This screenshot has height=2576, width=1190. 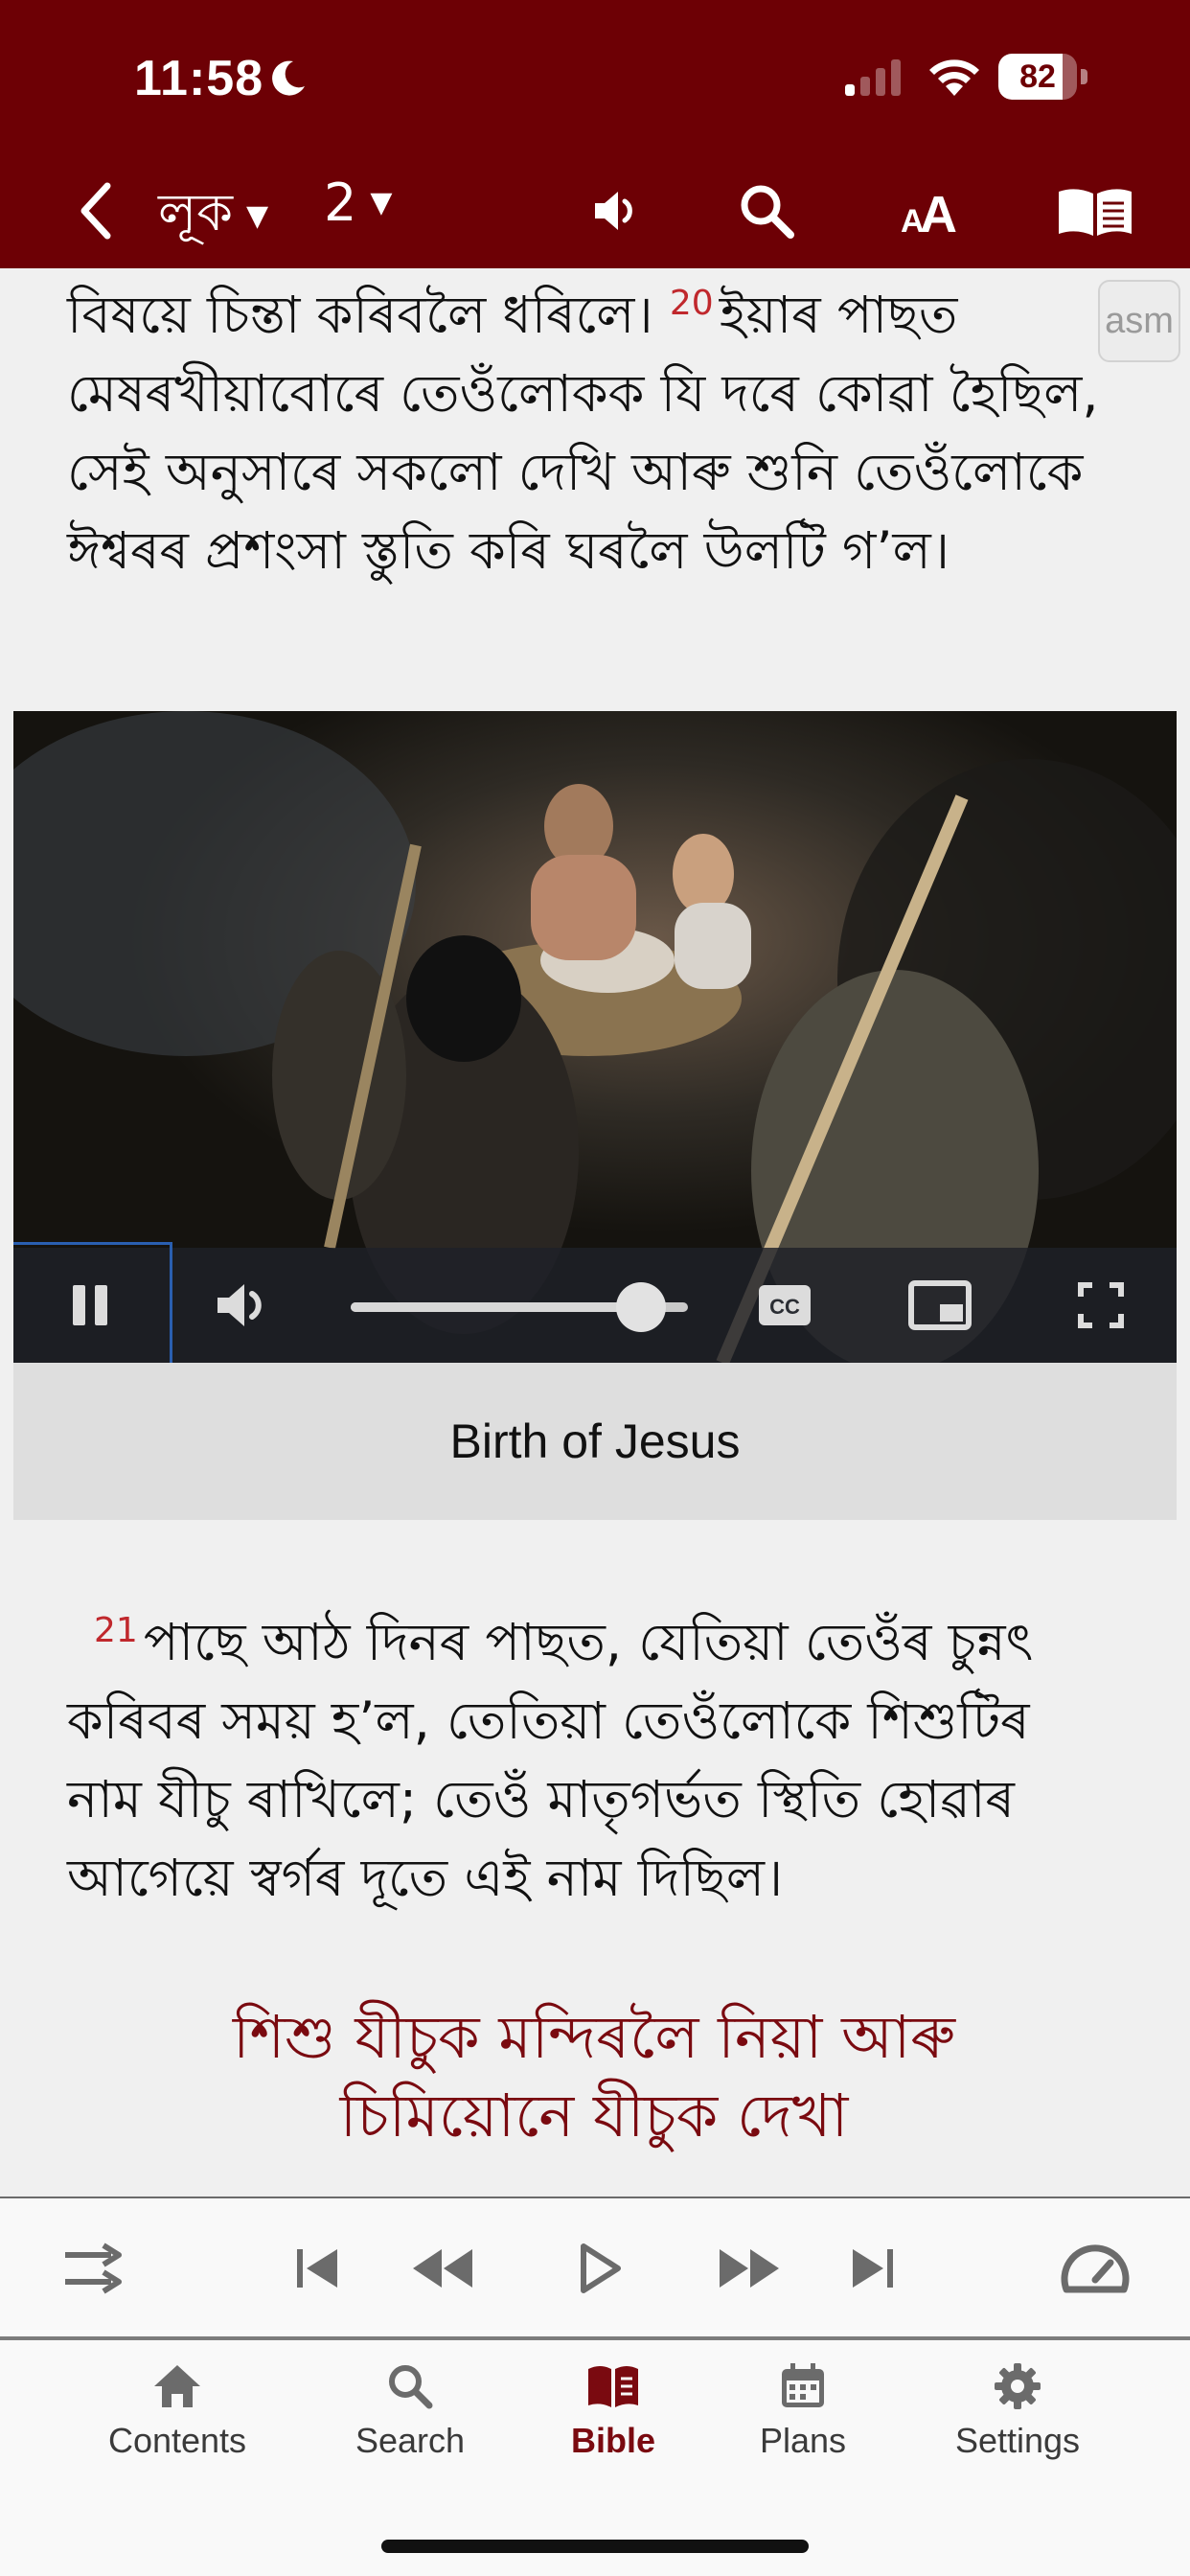 What do you see at coordinates (803, 2440) in the screenshot?
I see `tab-label: Plans` at bounding box center [803, 2440].